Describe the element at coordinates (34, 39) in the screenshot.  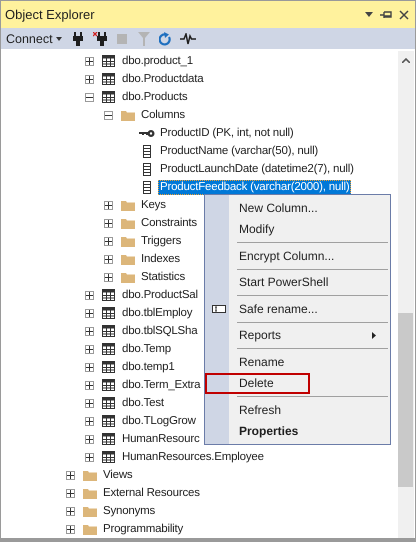
I see `connect-button: Connect` at that location.